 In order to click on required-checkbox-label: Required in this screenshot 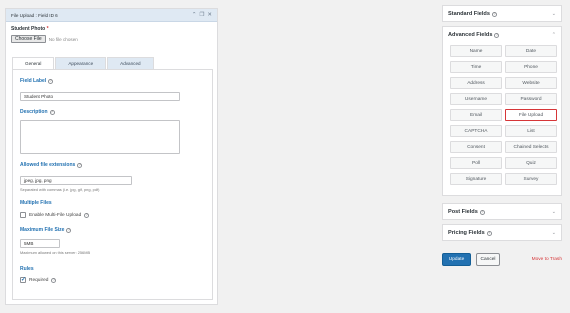, I will do `click(39, 280)`.